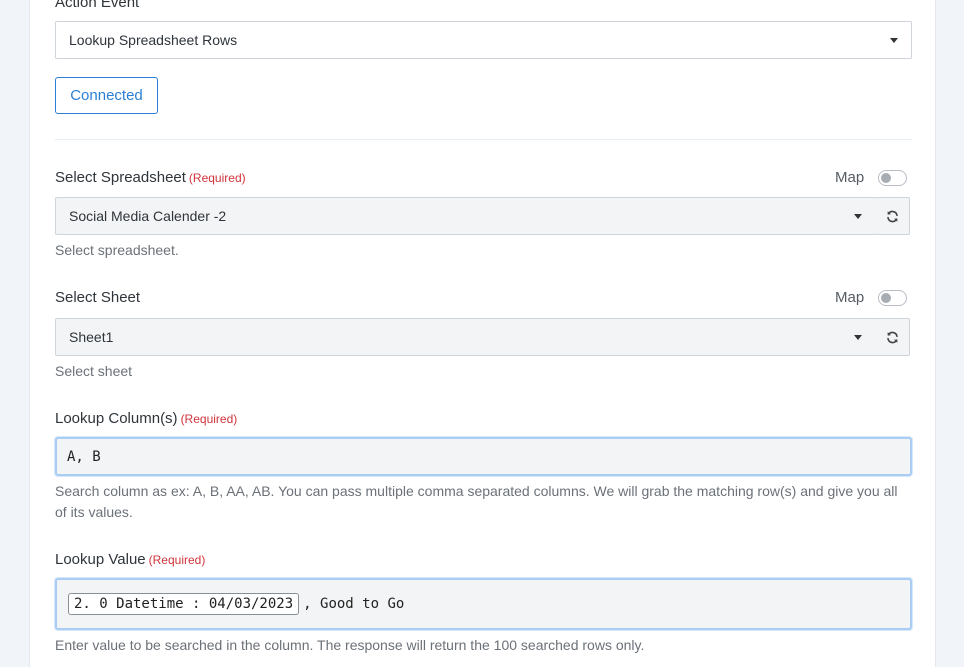  What do you see at coordinates (84, 456) in the screenshot?
I see `lookup-columns-value: A, B` at bounding box center [84, 456].